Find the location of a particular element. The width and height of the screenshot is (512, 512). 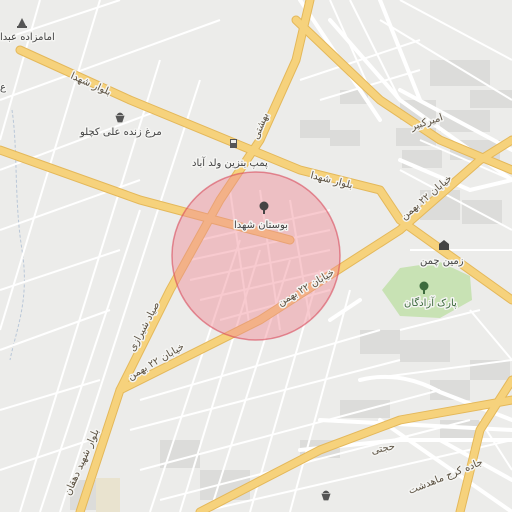

svg-text: پمپ بنزین ولد آباد is located at coordinates (230, 162).